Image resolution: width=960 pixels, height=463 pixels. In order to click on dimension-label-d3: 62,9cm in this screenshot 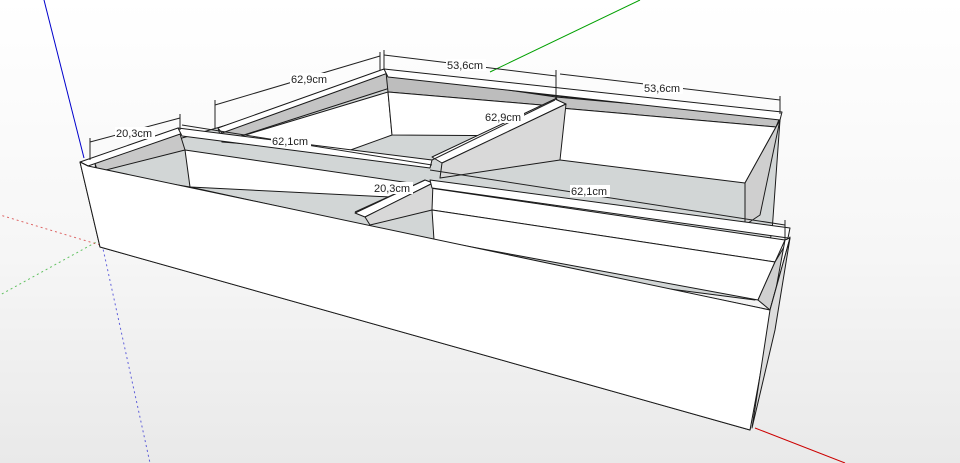, I will do `click(309, 80)`.